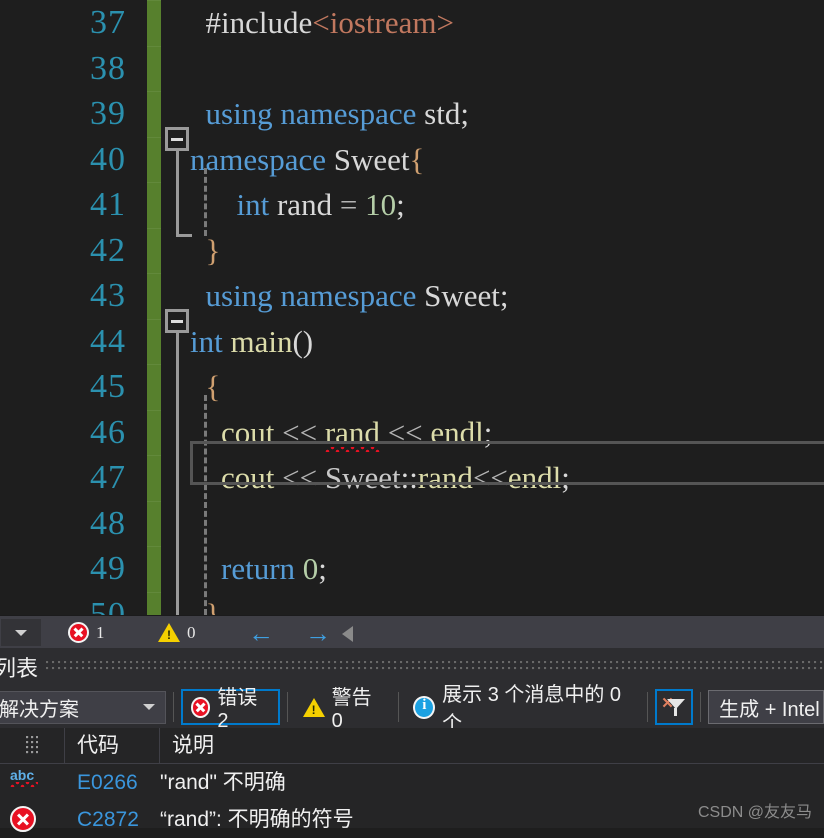  What do you see at coordinates (412, 250) in the screenshot?
I see `code-line: 42 }` at bounding box center [412, 250].